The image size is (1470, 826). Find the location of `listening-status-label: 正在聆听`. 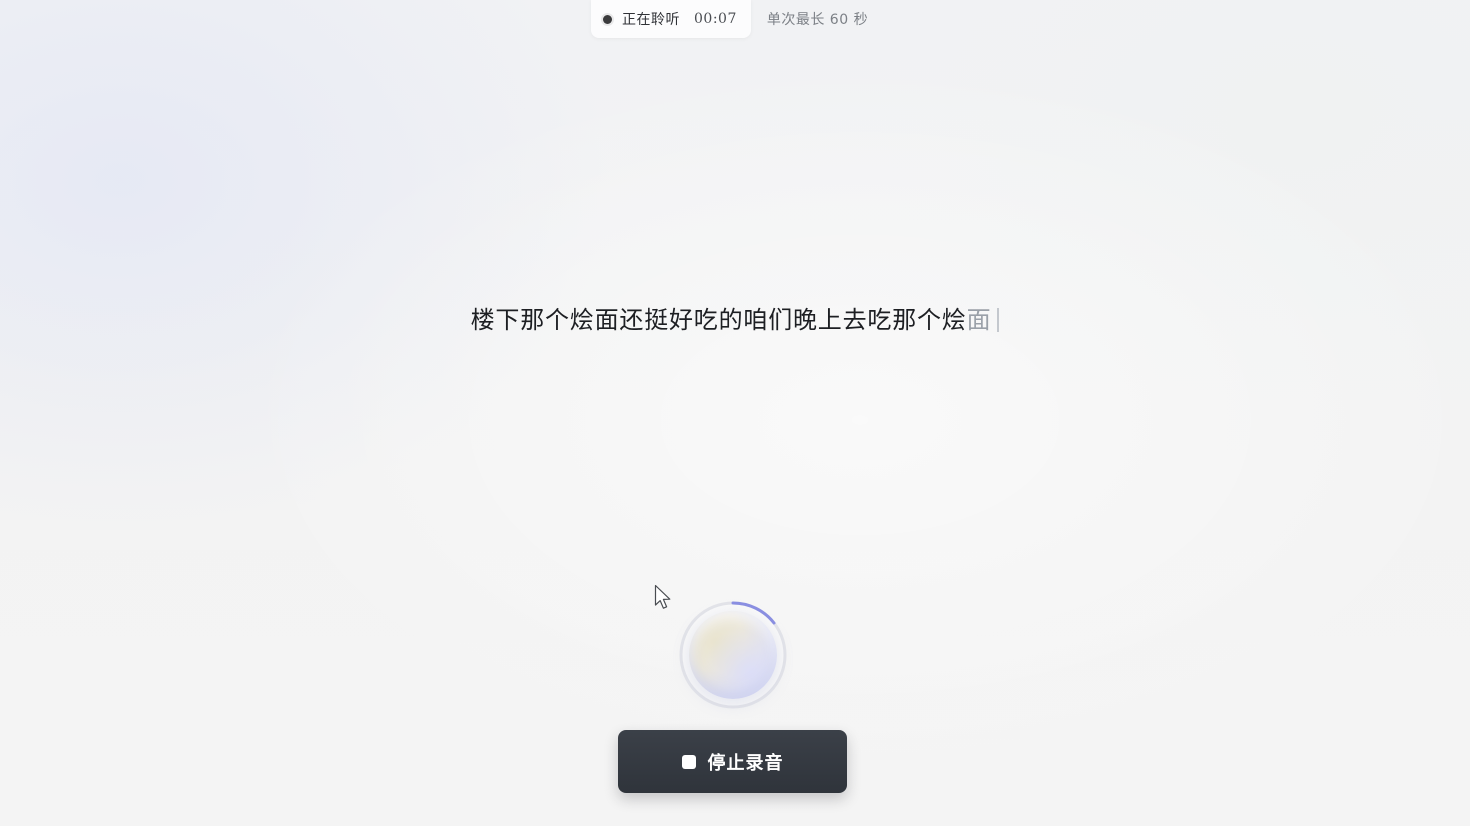

listening-status-label: 正在聆听 is located at coordinates (651, 20).